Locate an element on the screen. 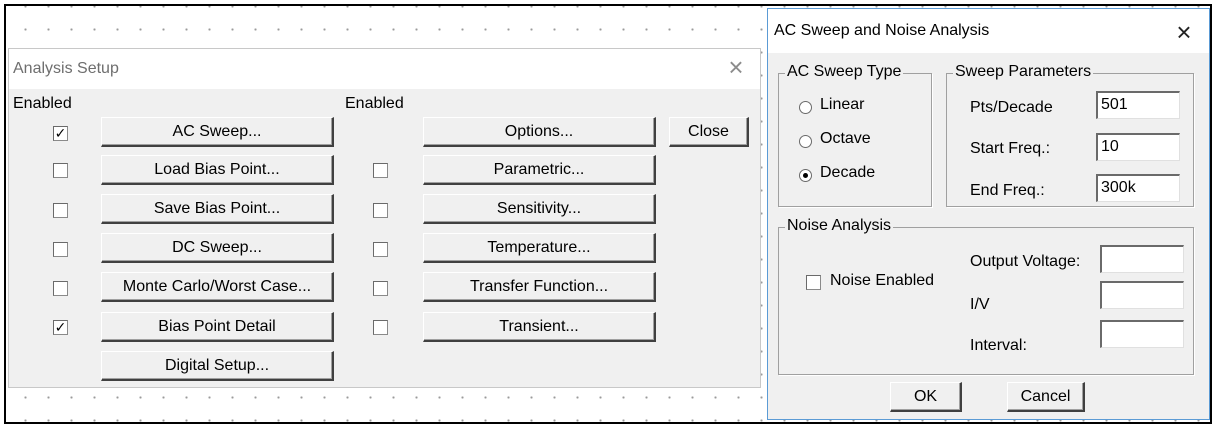 This screenshot has height=428, width=1218. iv-label: I/V is located at coordinates (980, 304).